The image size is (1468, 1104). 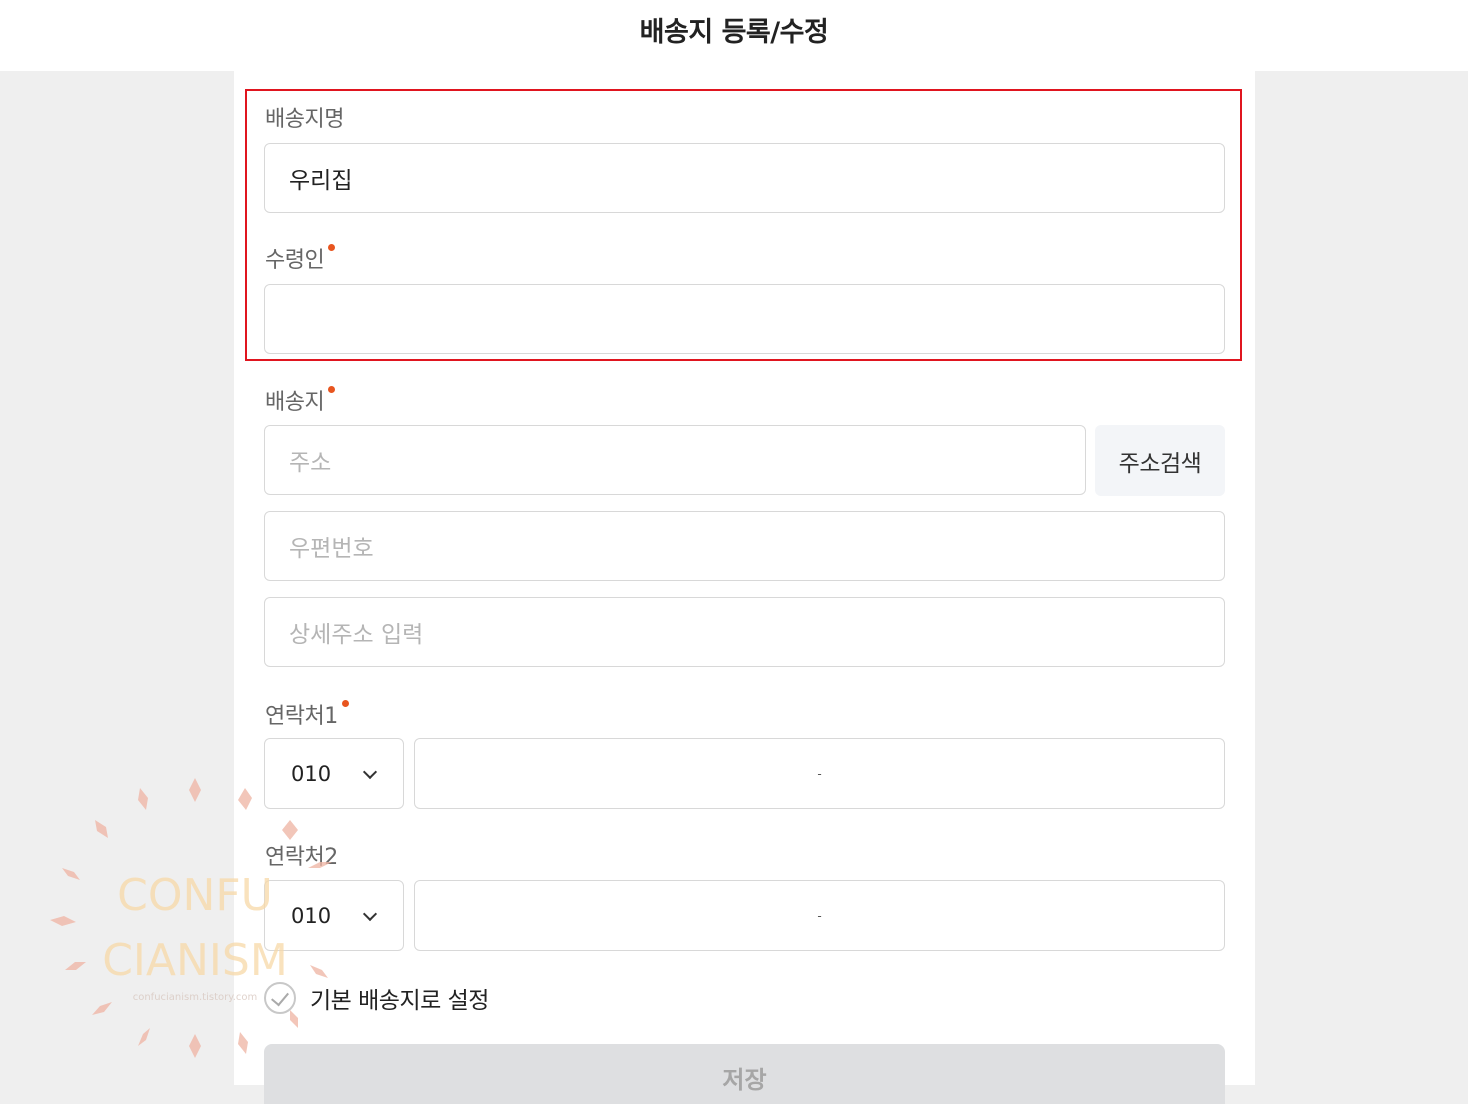 I want to click on address-name-input: 우리집, so click(x=744, y=178).